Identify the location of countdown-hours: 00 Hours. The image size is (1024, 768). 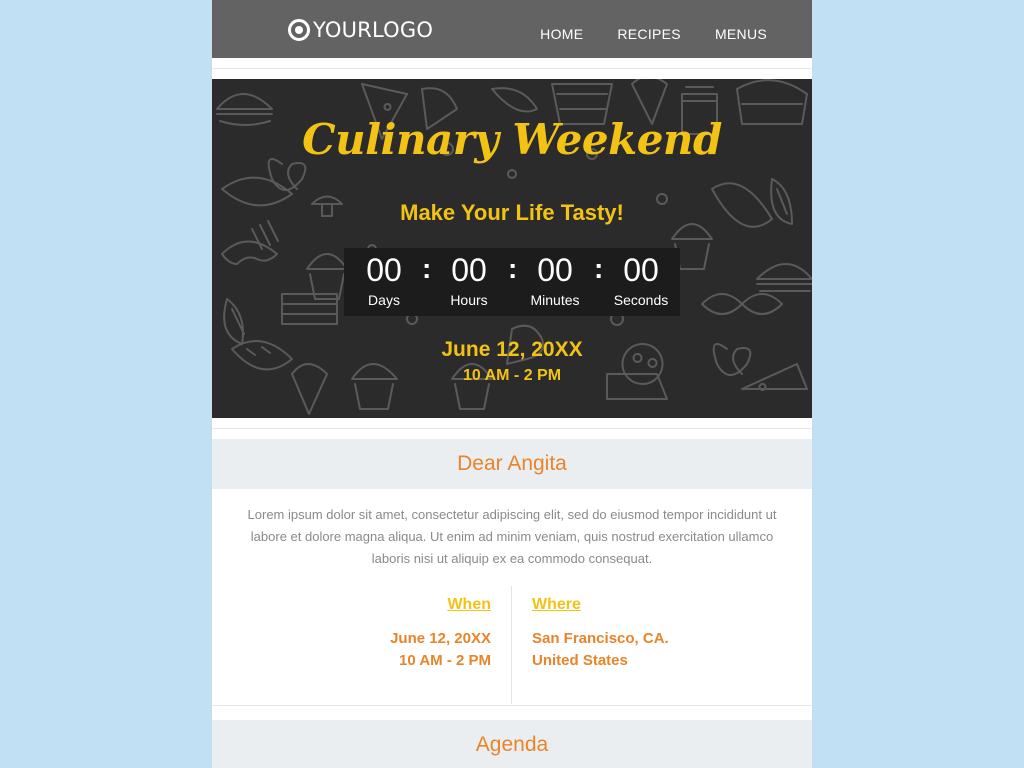
(469, 278).